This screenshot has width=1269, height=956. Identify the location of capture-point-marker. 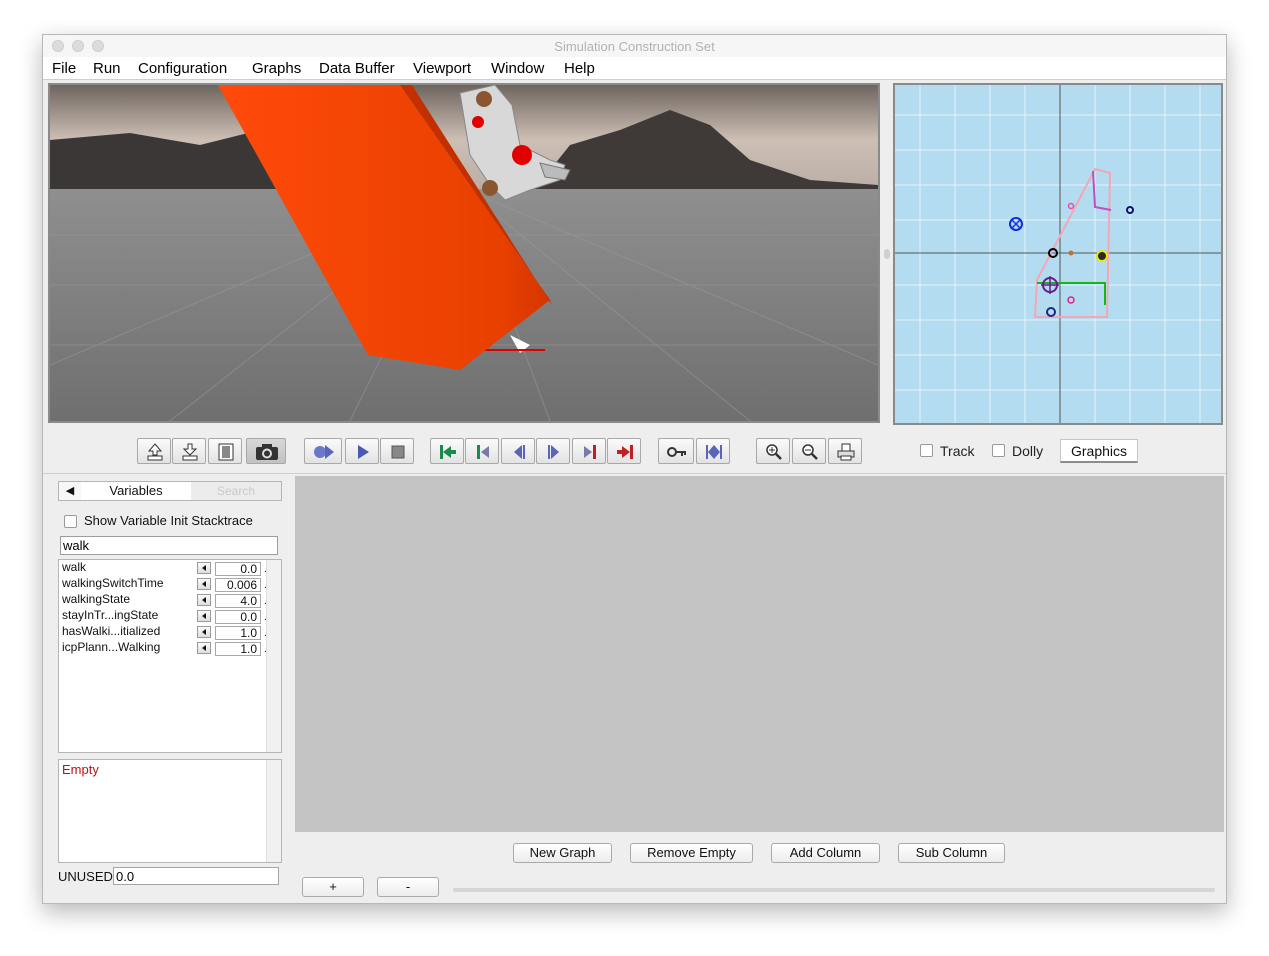
(1102, 256).